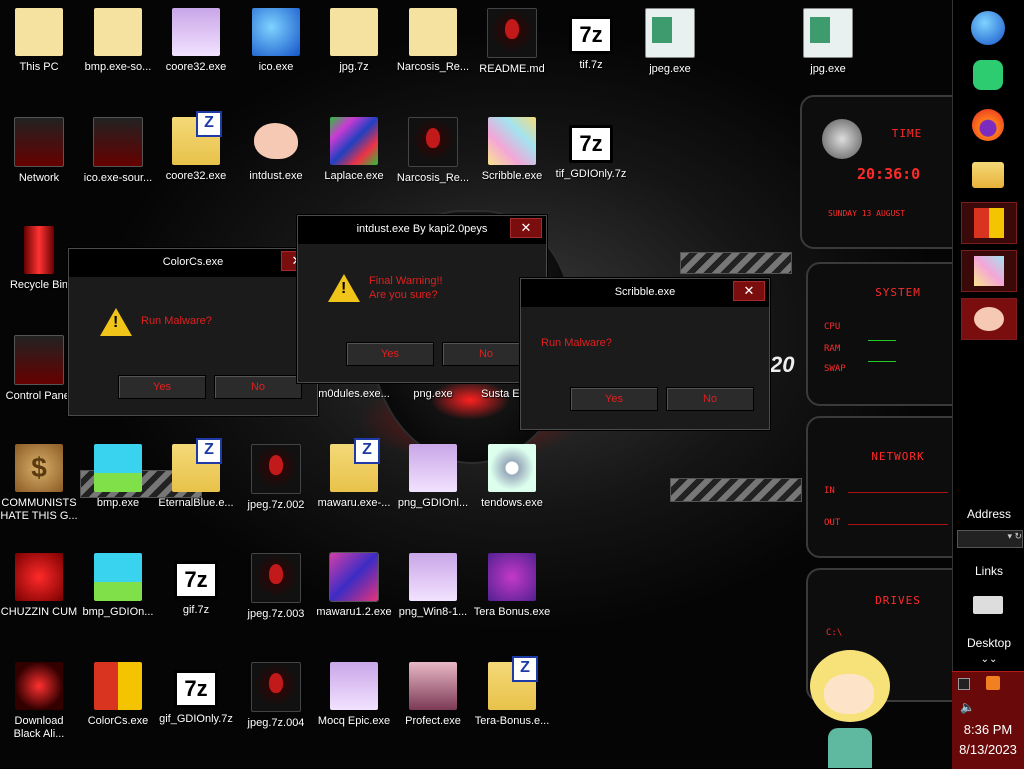 This screenshot has height=769, width=1024. What do you see at coordinates (422, 230) in the screenshot?
I see `intdust-title-bar: intdust.exe By kapi2.0peys ✕` at bounding box center [422, 230].